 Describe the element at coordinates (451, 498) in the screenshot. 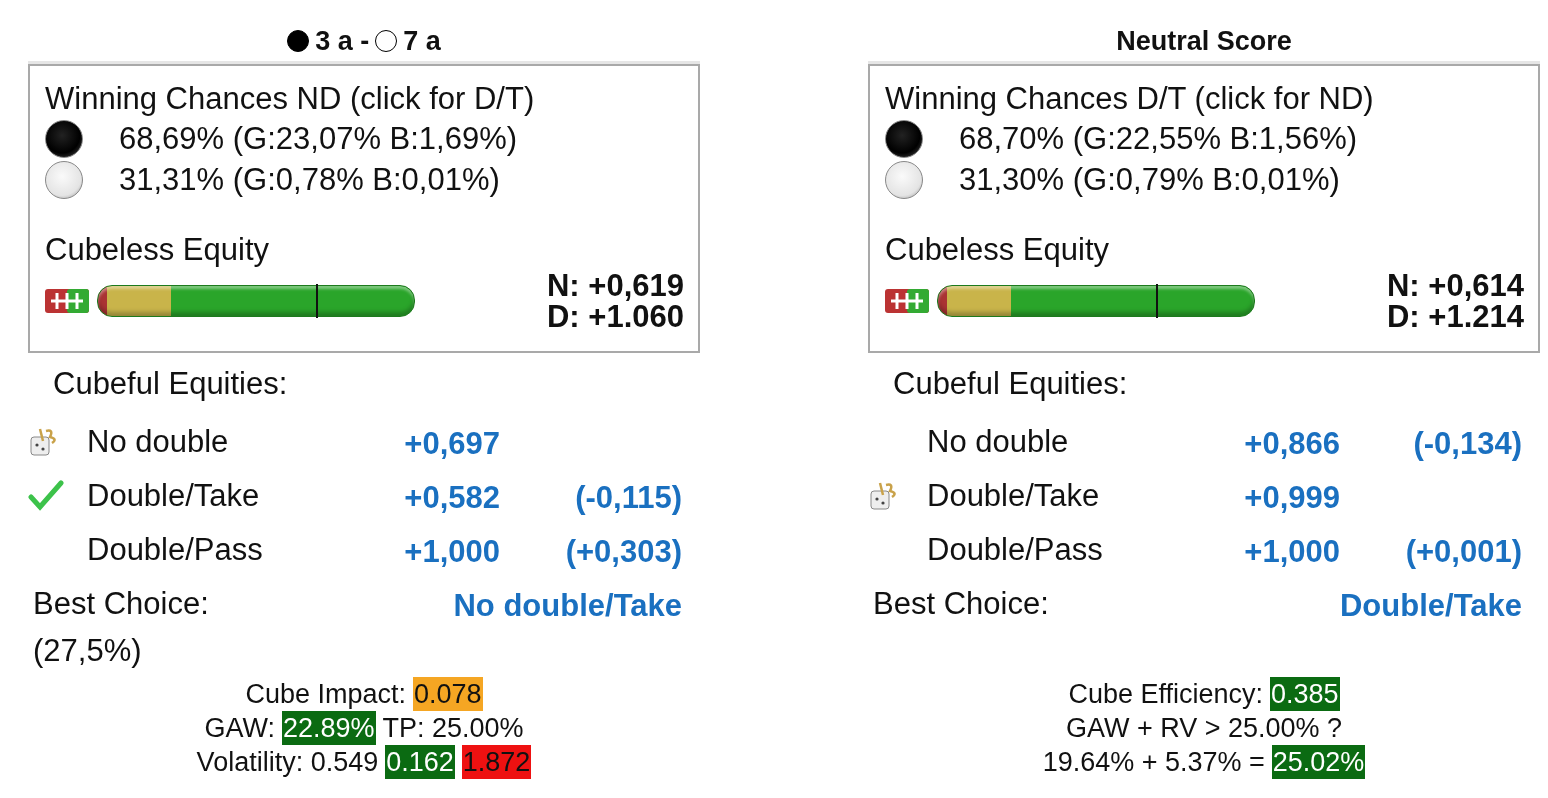

I see `equity-value: +0,582` at that location.